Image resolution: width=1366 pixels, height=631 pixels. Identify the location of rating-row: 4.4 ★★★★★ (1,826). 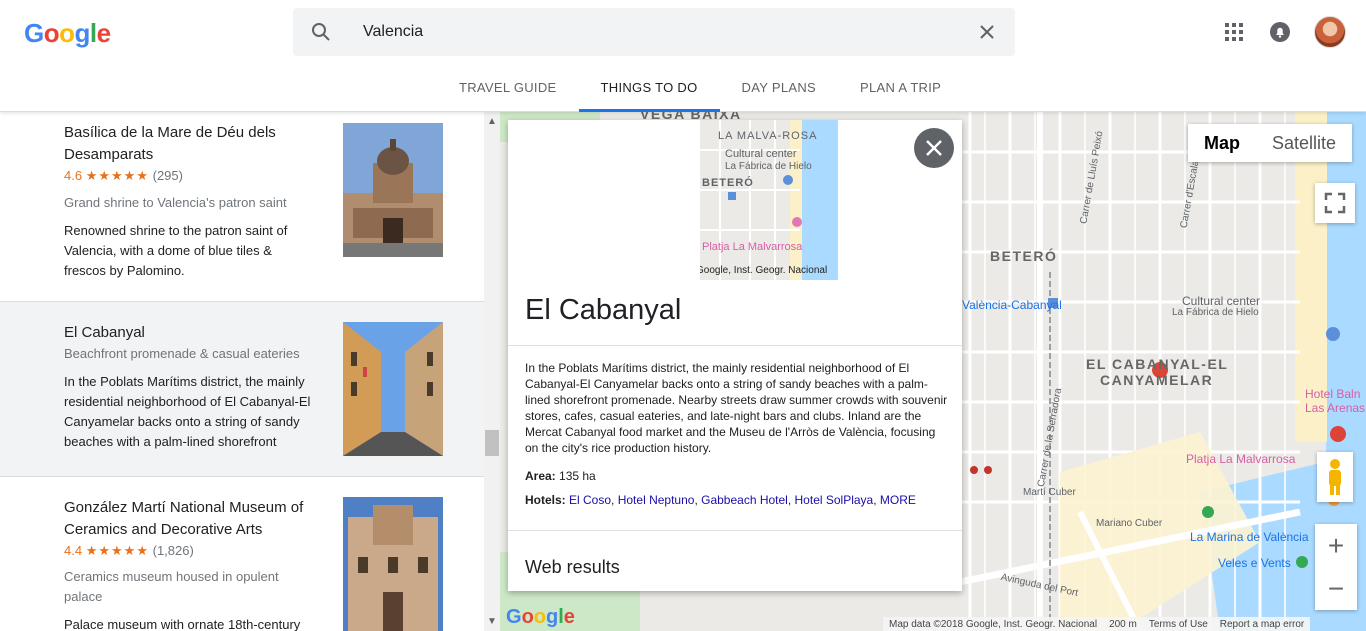
(129, 551).